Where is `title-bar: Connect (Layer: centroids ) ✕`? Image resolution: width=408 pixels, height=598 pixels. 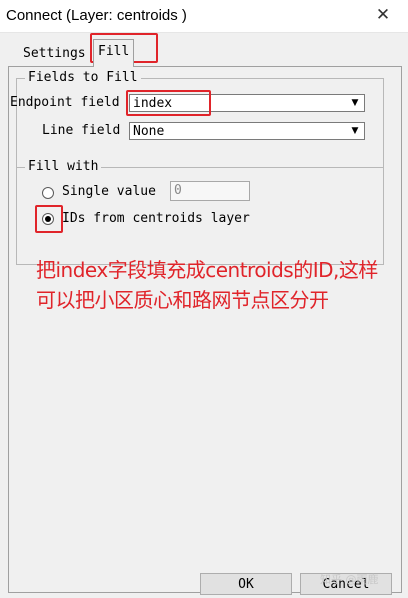 title-bar: Connect (Layer: centroids ) ✕ is located at coordinates (204, 16).